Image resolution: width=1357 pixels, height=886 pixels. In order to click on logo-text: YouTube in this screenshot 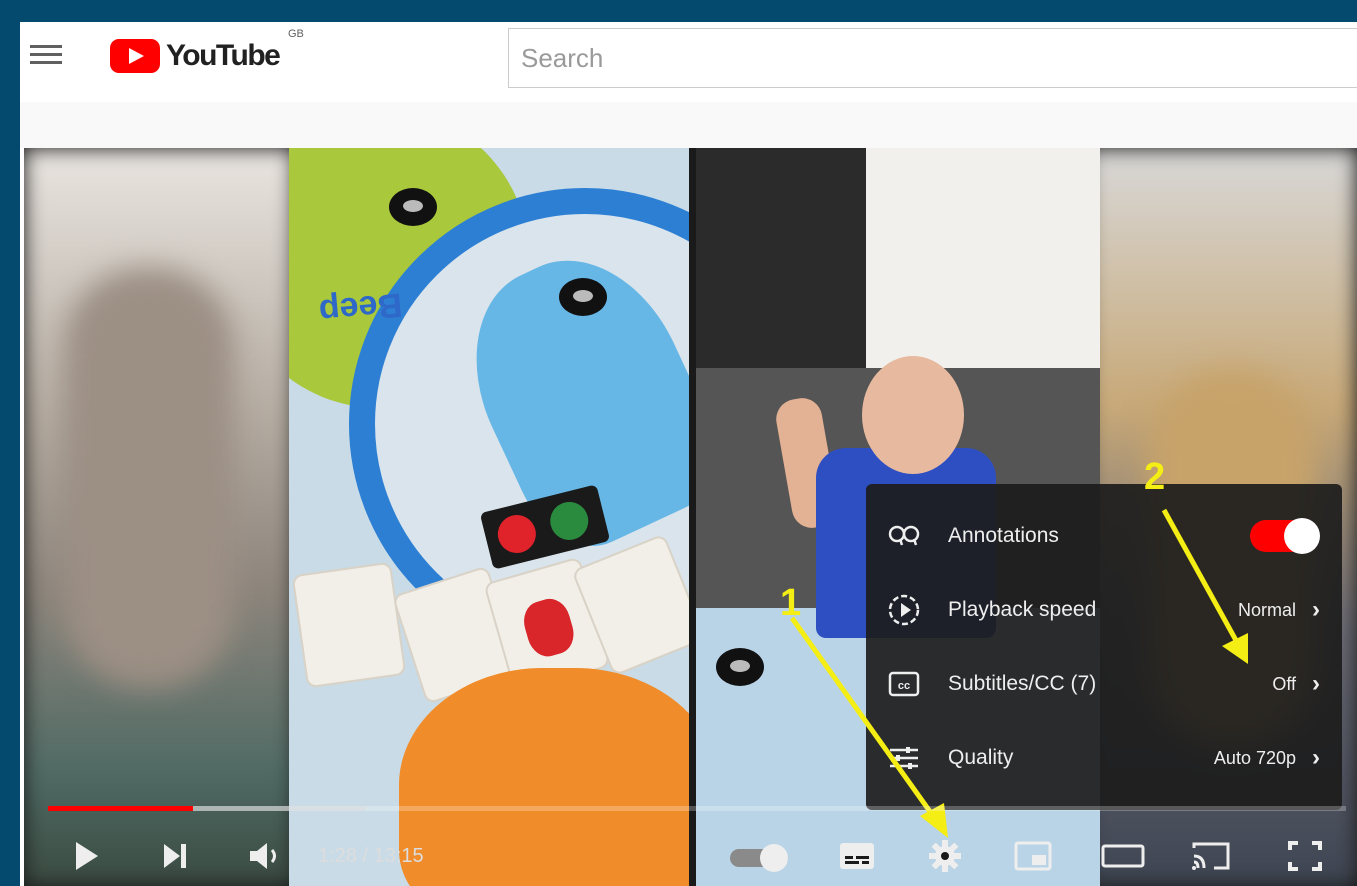, I will do `click(223, 55)`.